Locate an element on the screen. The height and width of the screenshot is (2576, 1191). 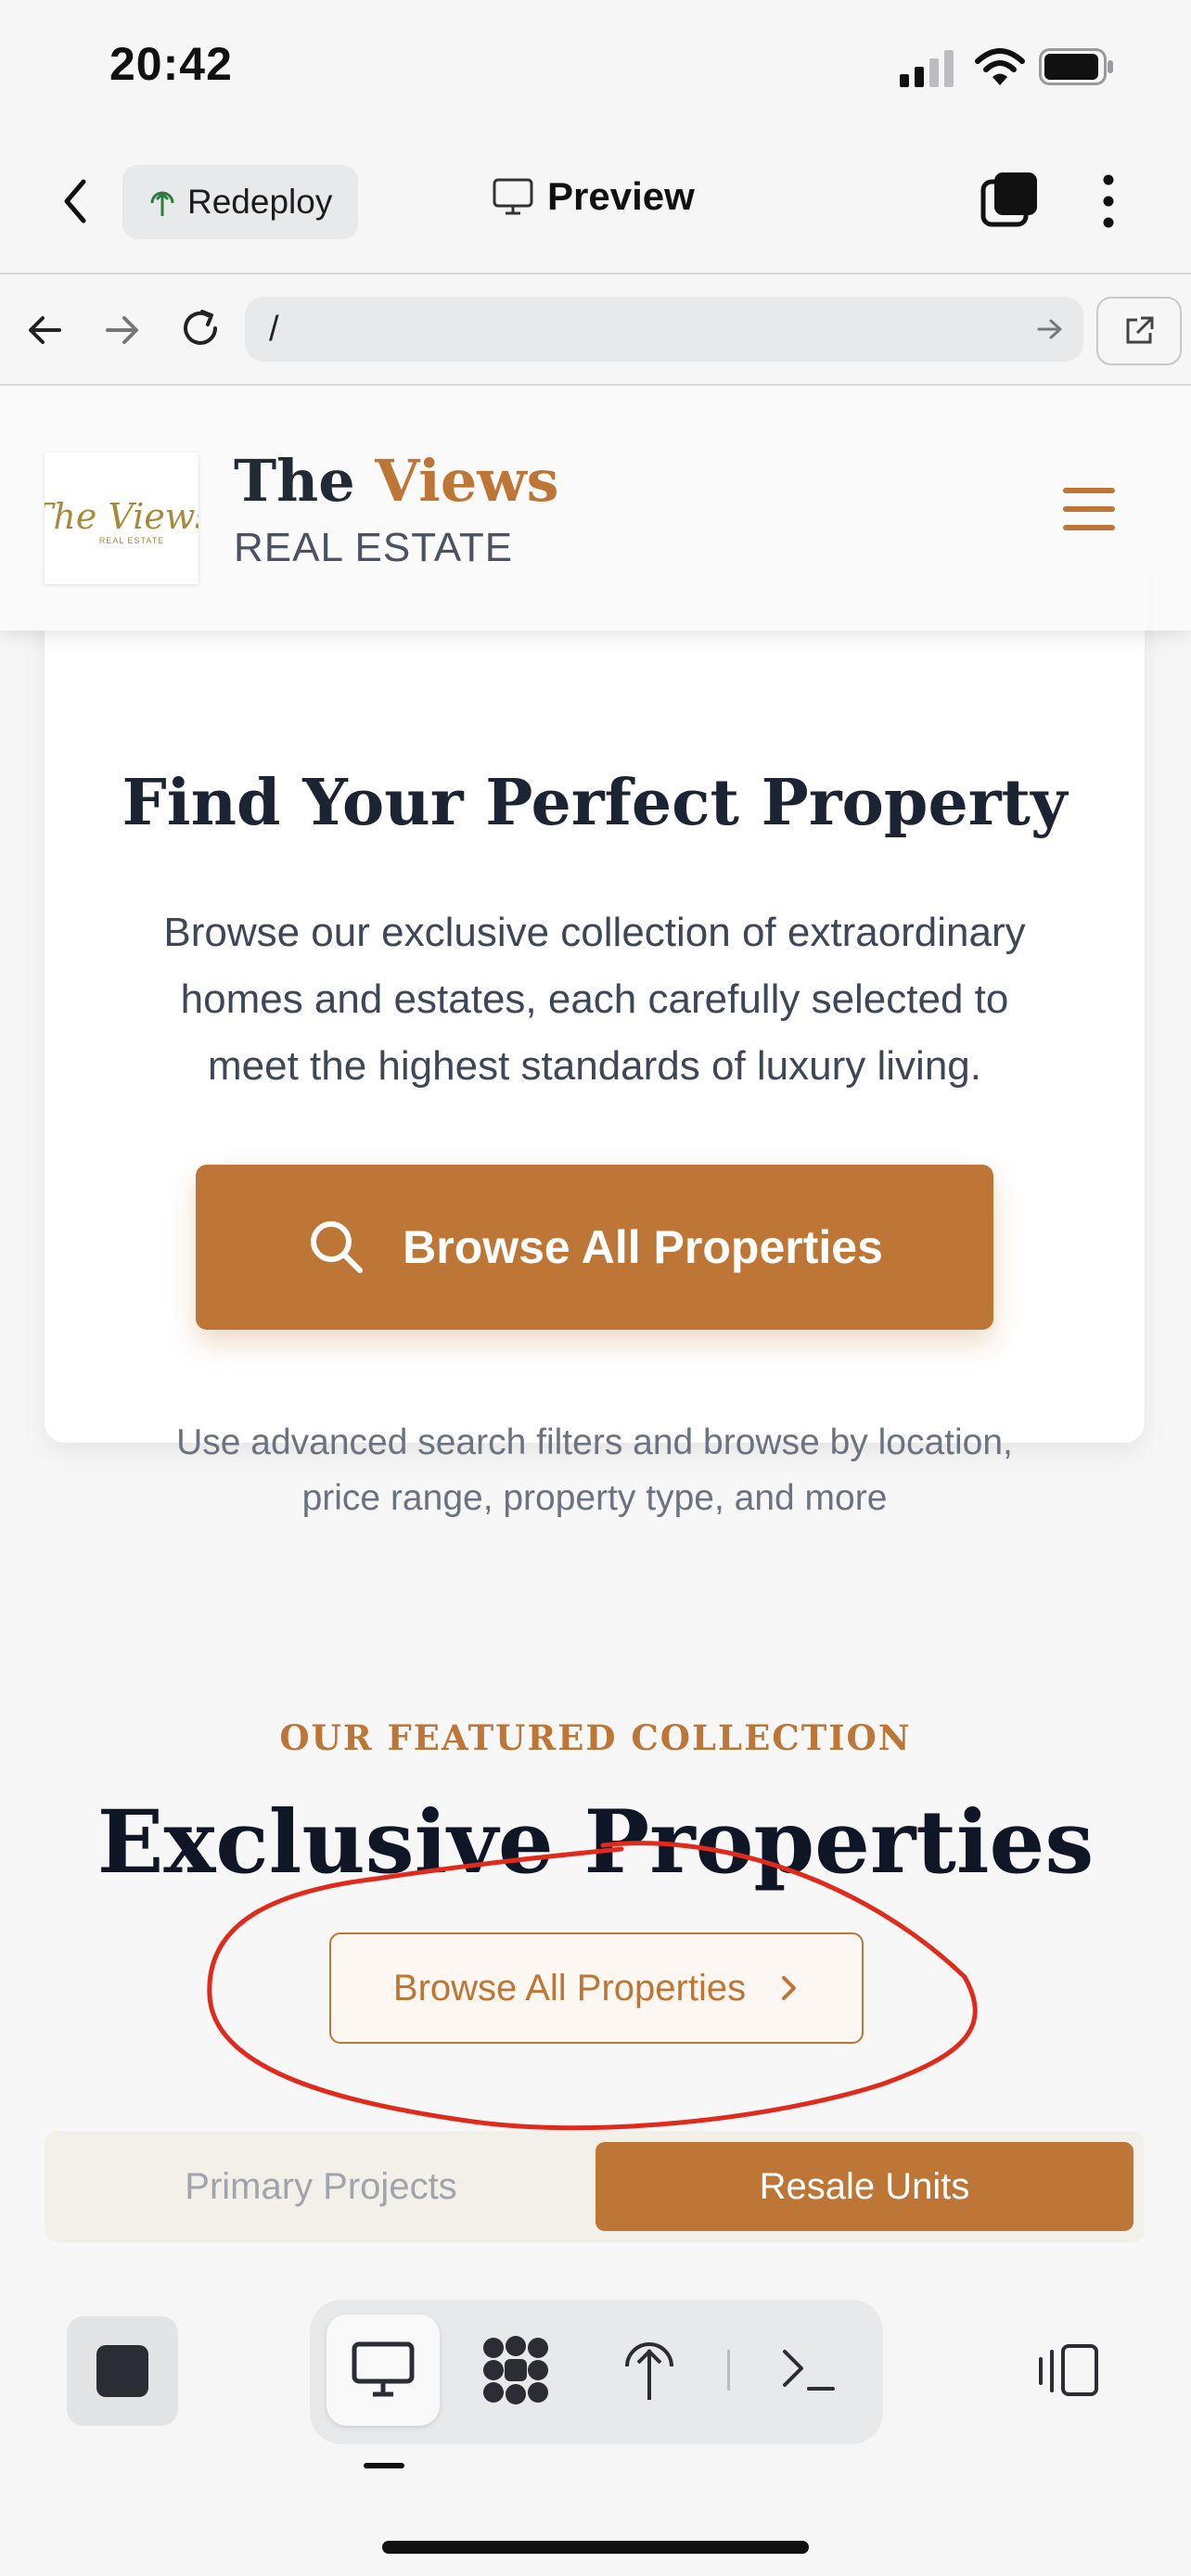
view-switcher-divider is located at coordinates (728, 2370).